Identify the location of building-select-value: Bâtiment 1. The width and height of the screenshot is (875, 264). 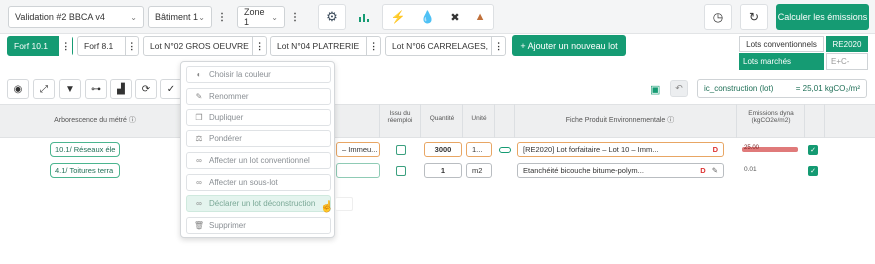
(177, 17).